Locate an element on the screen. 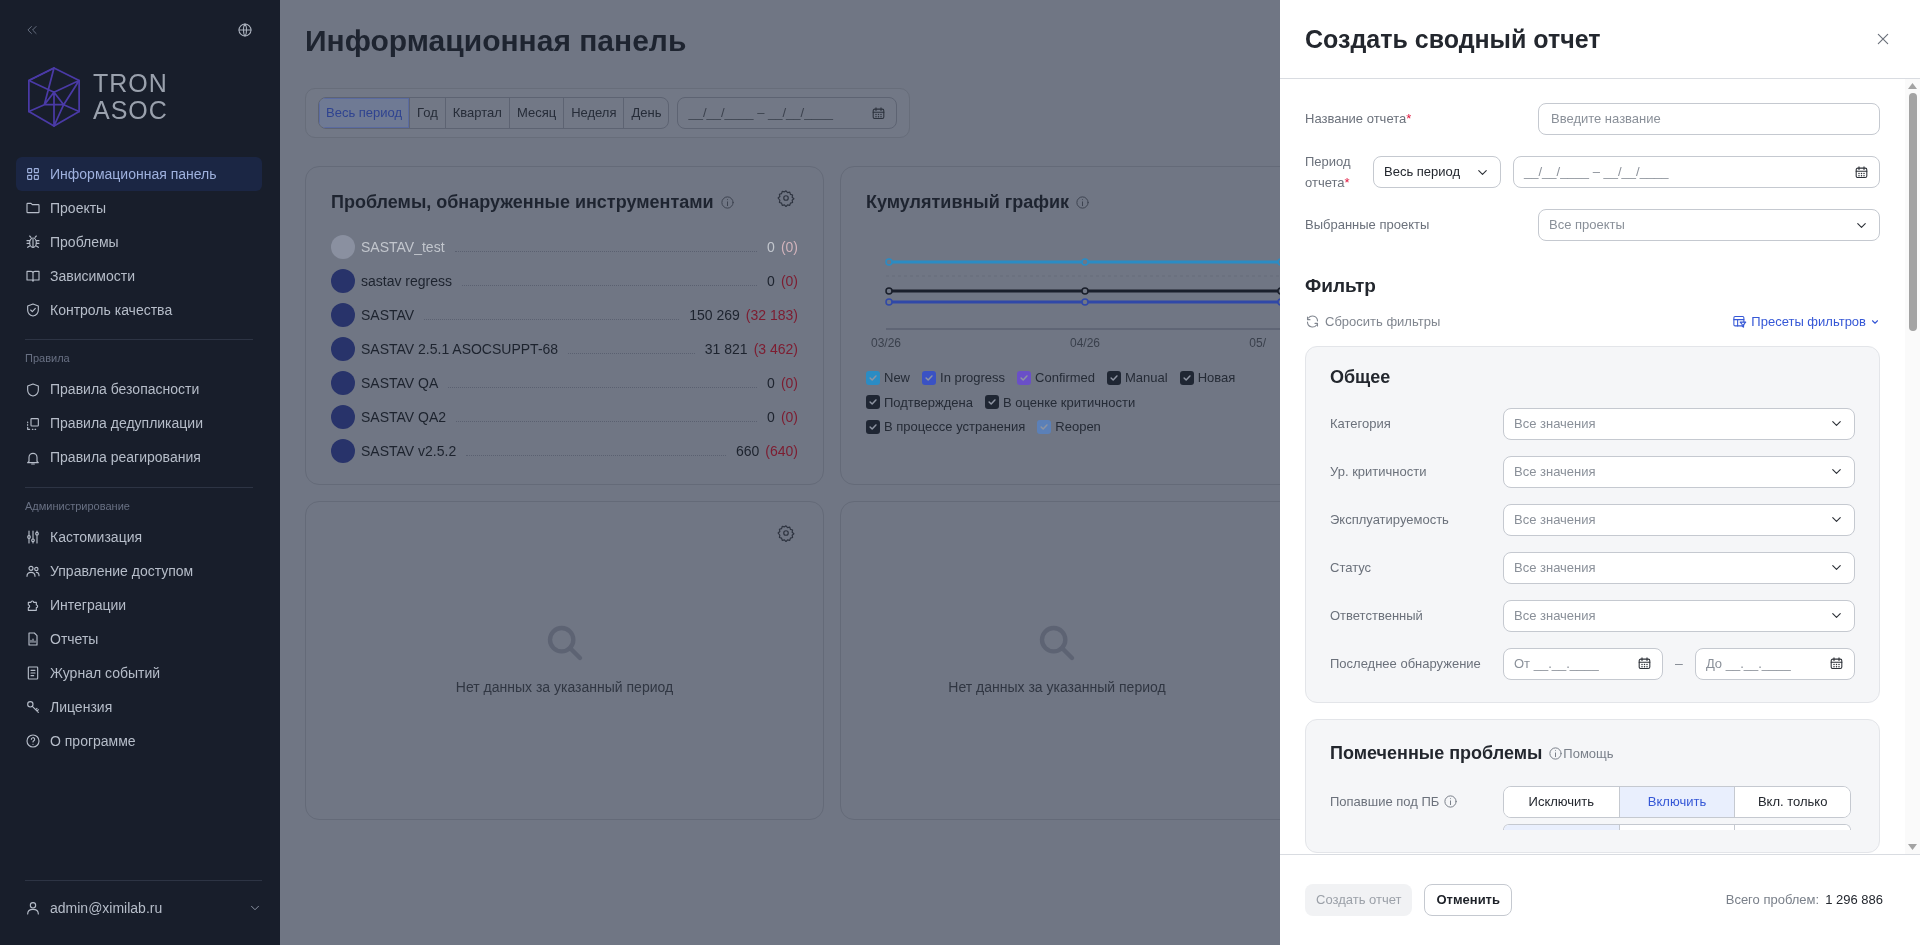 Image resolution: width=1920 pixels, height=945 pixels. grid-icon is located at coordinates (33, 174).